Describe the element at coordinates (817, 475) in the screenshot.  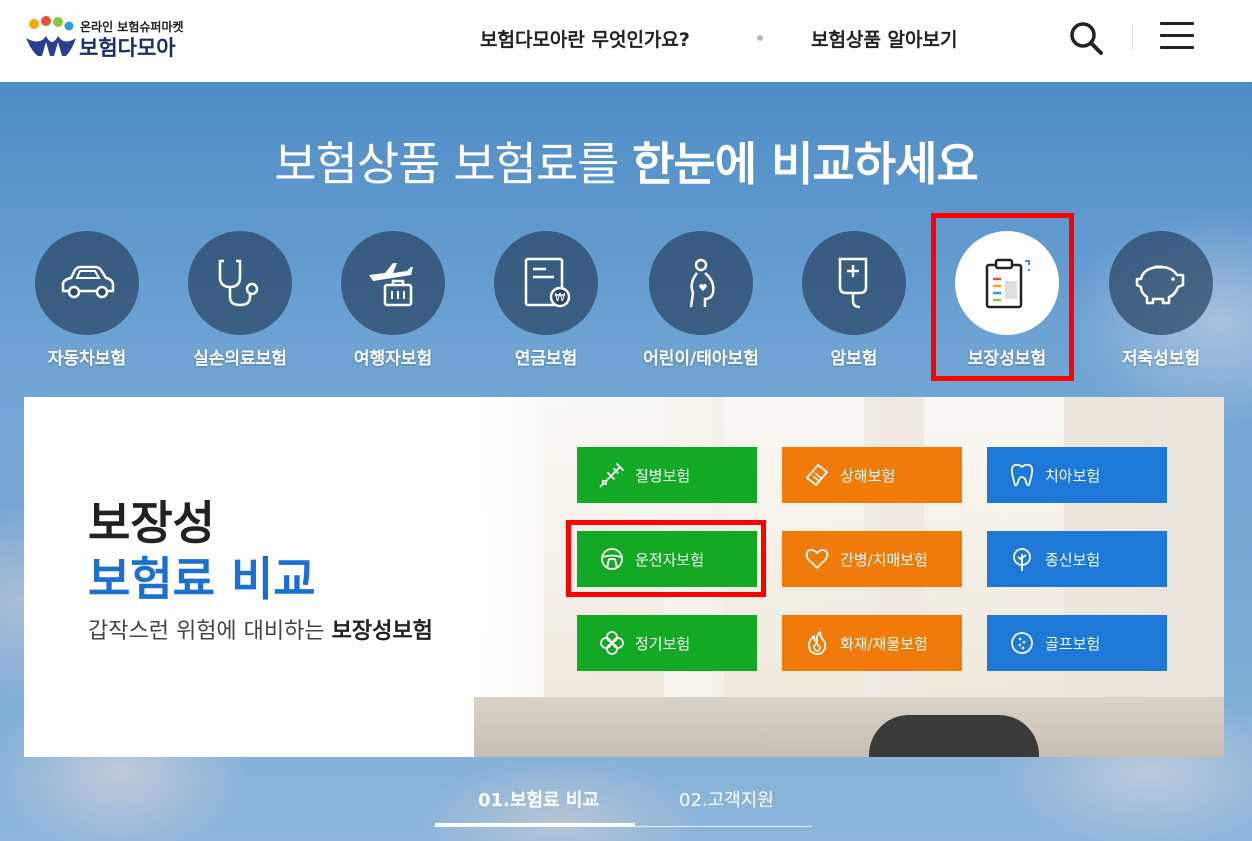
I see `bandage-icon` at that location.